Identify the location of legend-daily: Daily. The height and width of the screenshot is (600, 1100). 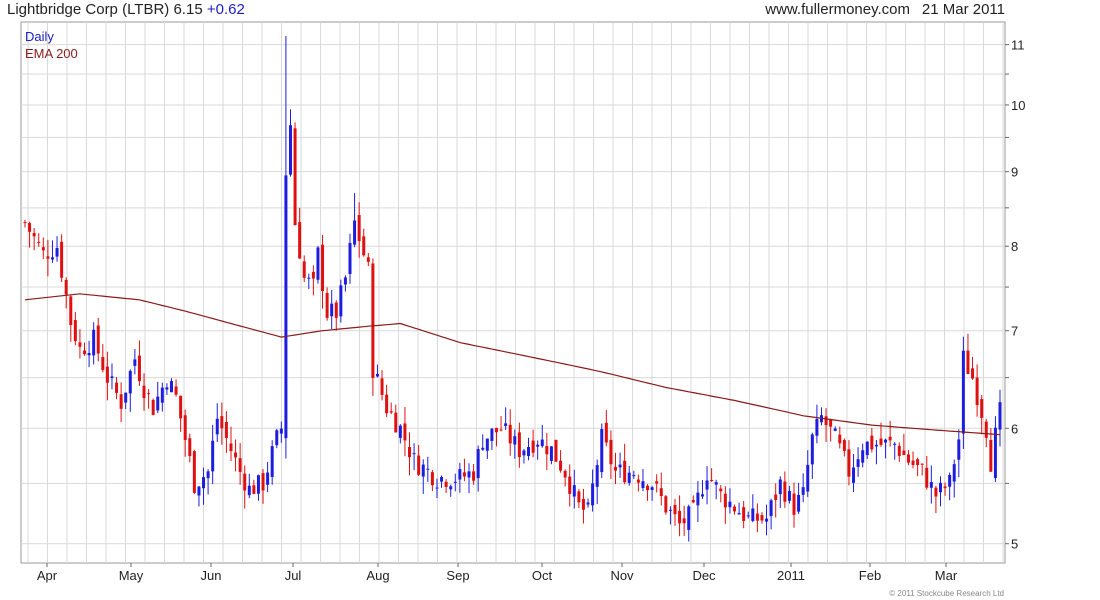
(39, 36).